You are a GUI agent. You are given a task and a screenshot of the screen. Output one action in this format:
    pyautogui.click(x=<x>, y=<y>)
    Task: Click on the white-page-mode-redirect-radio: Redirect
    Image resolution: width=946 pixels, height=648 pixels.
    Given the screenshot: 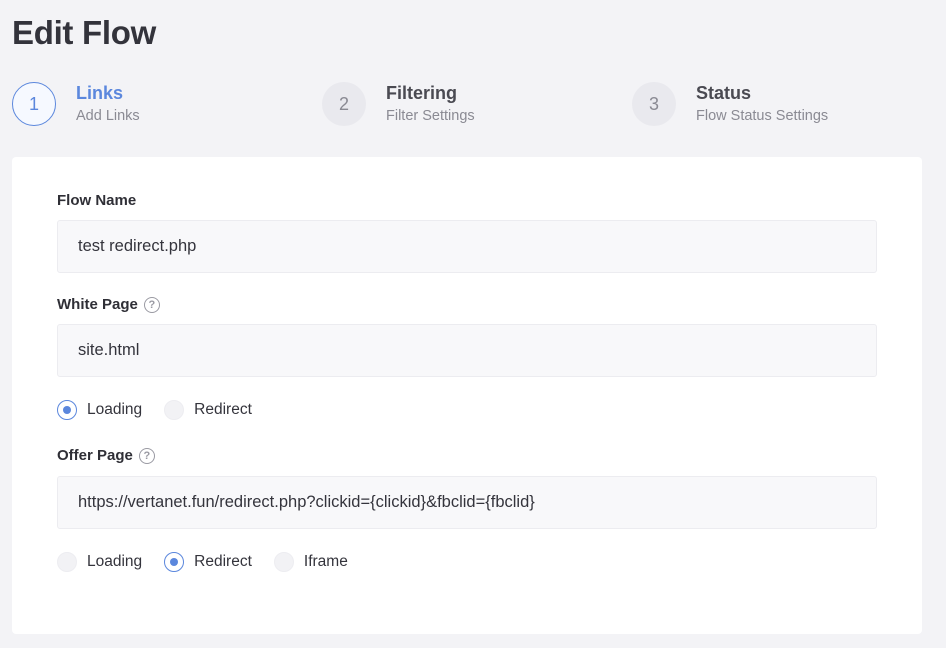 What is the action you would take?
    pyautogui.click(x=208, y=410)
    